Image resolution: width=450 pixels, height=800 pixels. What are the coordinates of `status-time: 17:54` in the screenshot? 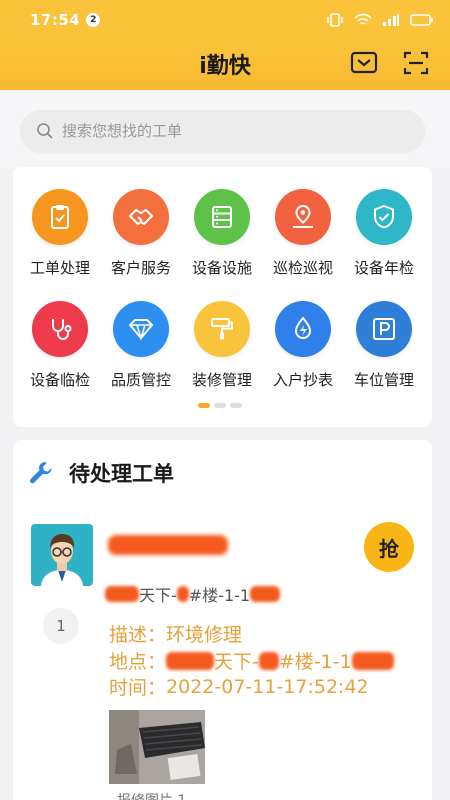 It's located at (55, 20).